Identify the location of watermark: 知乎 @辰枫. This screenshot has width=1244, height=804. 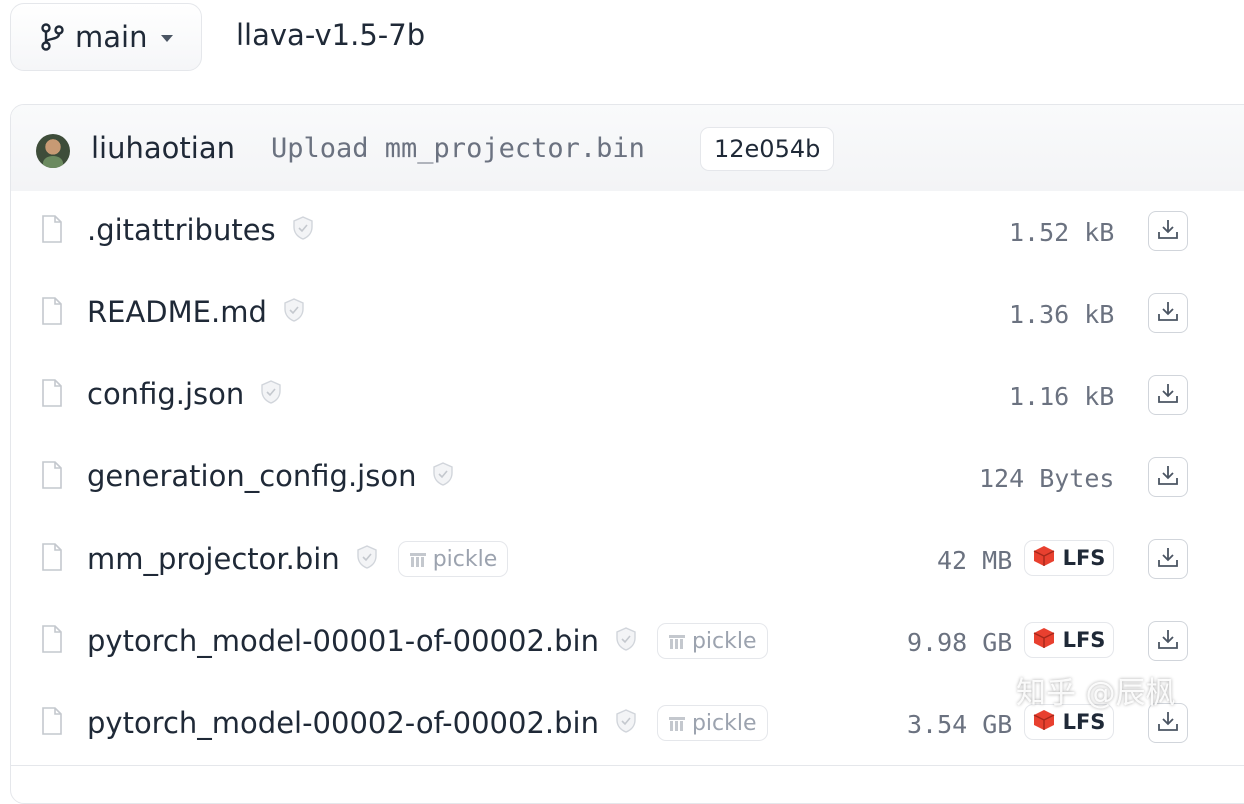
(1096, 693).